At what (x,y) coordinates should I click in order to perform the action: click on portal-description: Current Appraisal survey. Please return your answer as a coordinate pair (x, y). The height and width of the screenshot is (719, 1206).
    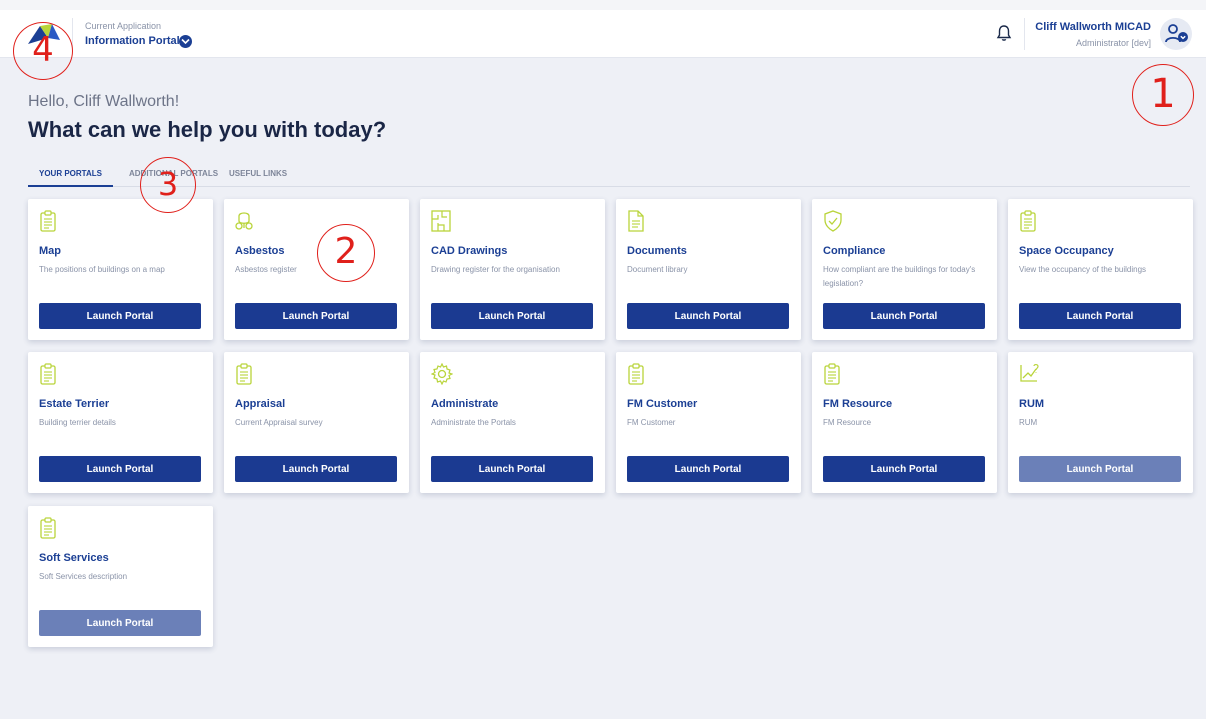
    Looking at the image, I should click on (279, 422).